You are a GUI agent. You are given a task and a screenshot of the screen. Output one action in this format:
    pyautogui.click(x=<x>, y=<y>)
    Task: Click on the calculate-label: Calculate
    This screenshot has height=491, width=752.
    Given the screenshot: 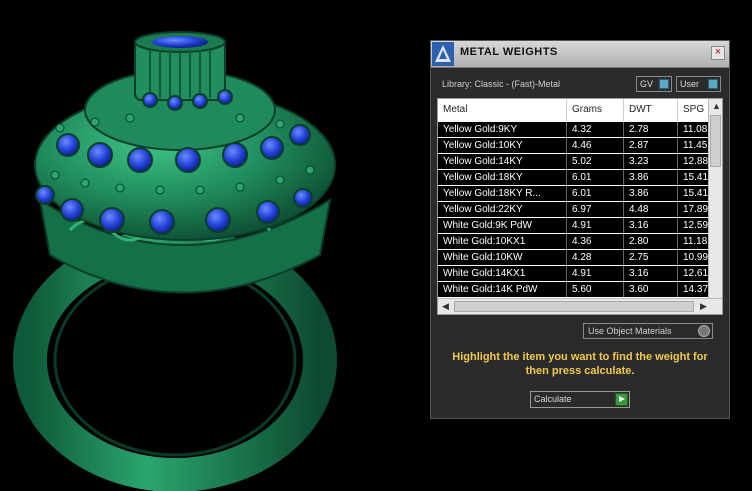 What is the action you would take?
    pyautogui.click(x=553, y=399)
    